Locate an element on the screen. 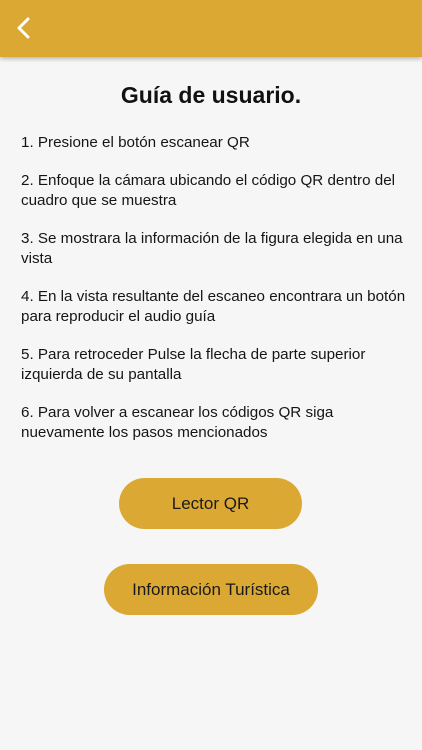  app-bar is located at coordinates (211, 28).